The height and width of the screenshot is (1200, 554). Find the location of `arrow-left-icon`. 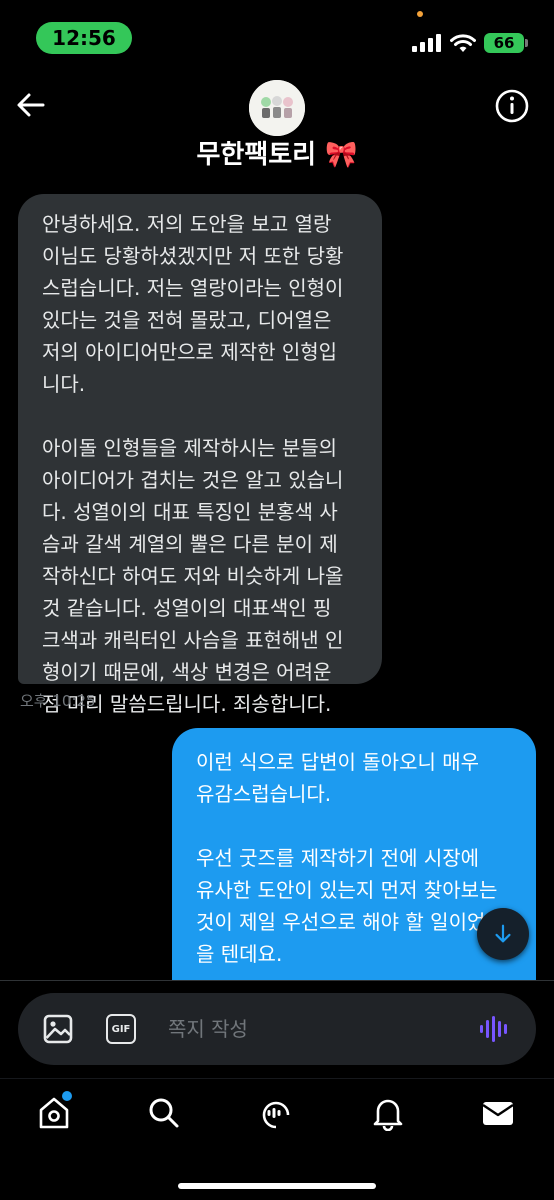

arrow-left-icon is located at coordinates (31, 105).